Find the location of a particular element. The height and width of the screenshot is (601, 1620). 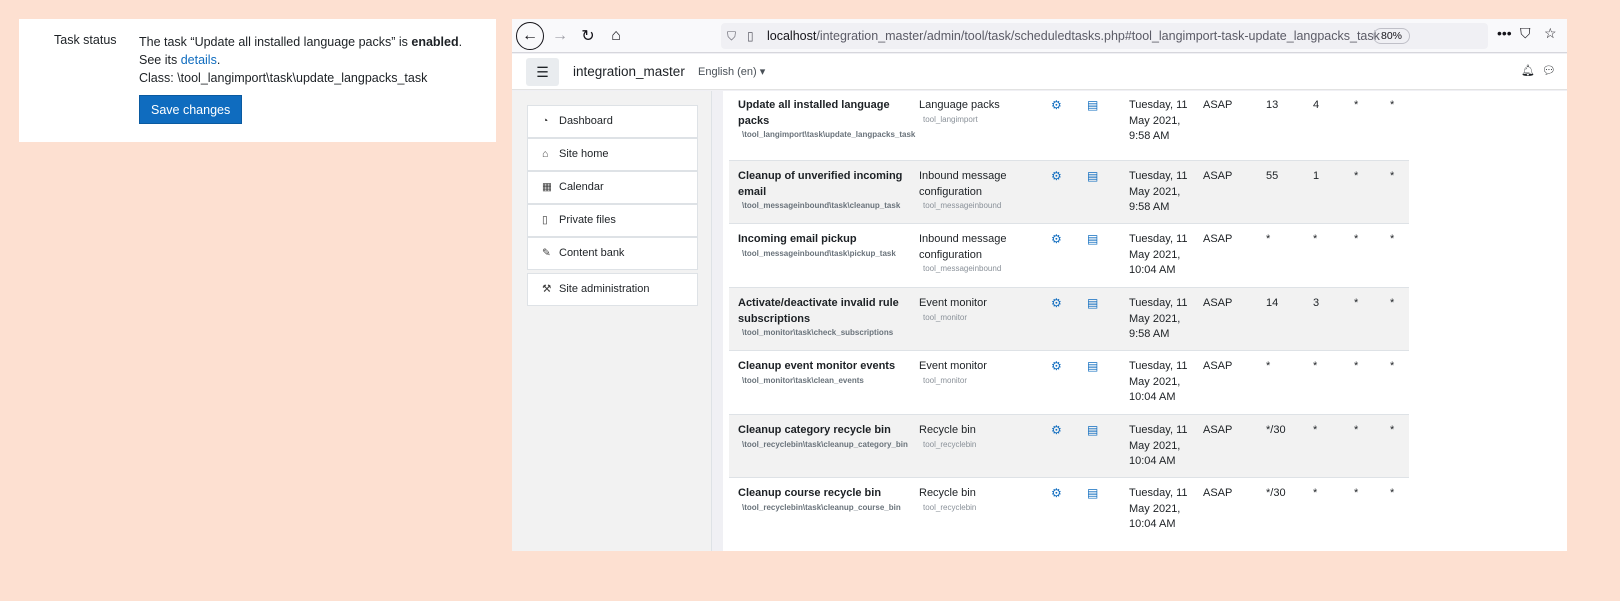

pocket-icon: ⛉ is located at coordinates (1525, 33).